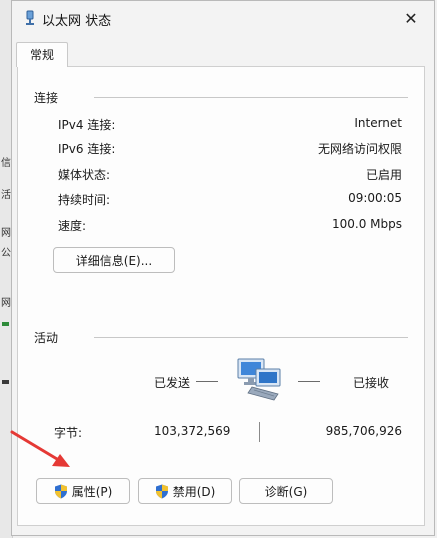  I want to click on background-dark-mark, so click(5, 382).